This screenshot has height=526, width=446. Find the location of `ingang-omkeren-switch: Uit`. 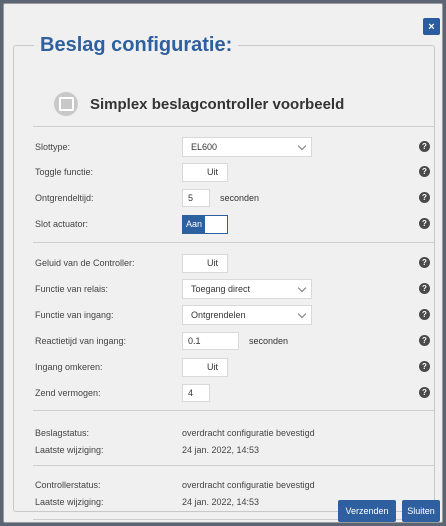

ingang-omkeren-switch: Uit is located at coordinates (205, 367).